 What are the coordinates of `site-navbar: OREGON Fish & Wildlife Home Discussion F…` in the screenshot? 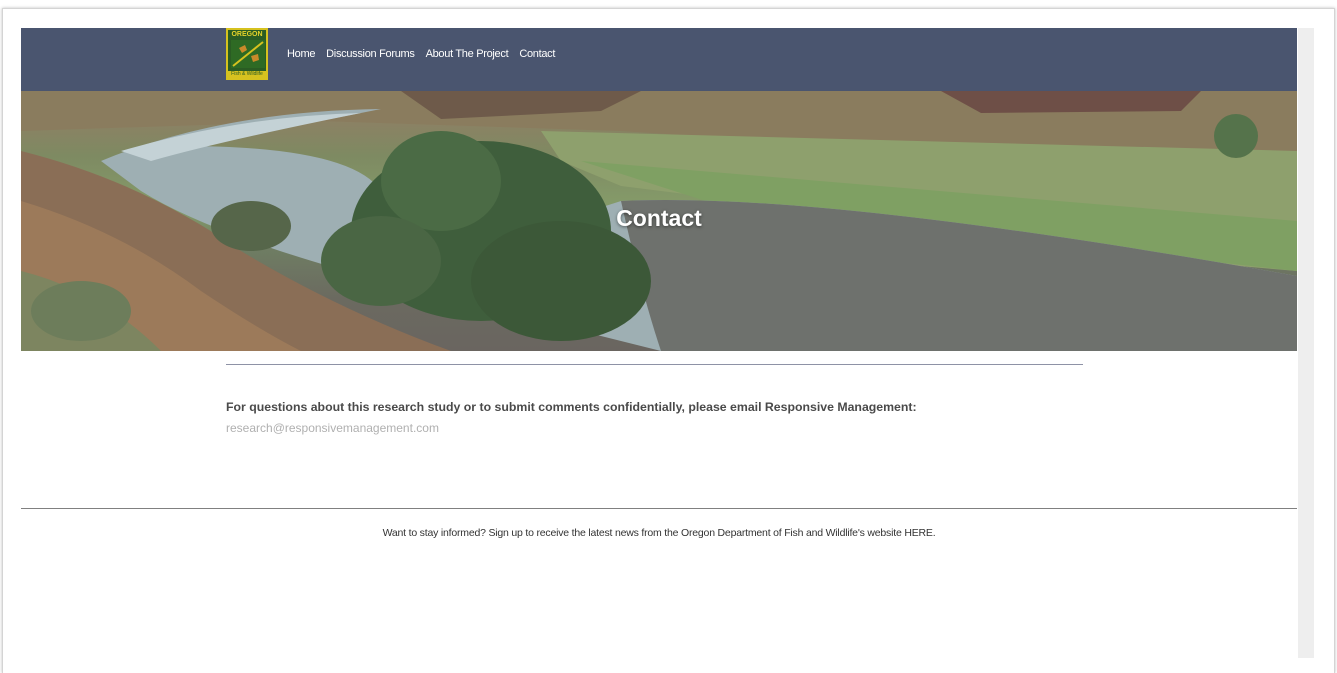 It's located at (659, 59).